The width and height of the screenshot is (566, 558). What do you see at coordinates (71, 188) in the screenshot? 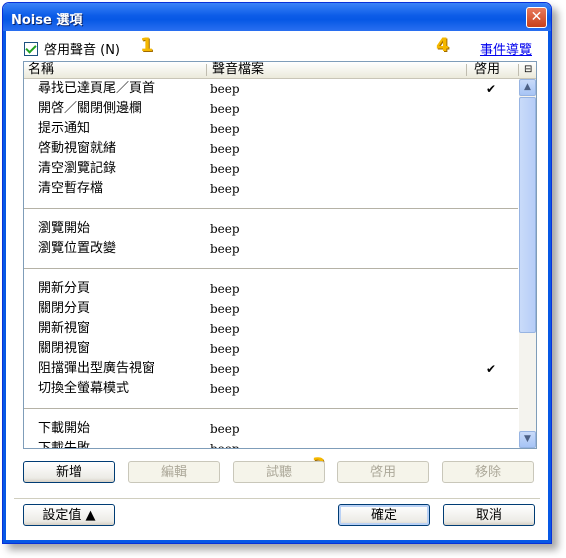
I see `event-name: 清空暫存檔` at bounding box center [71, 188].